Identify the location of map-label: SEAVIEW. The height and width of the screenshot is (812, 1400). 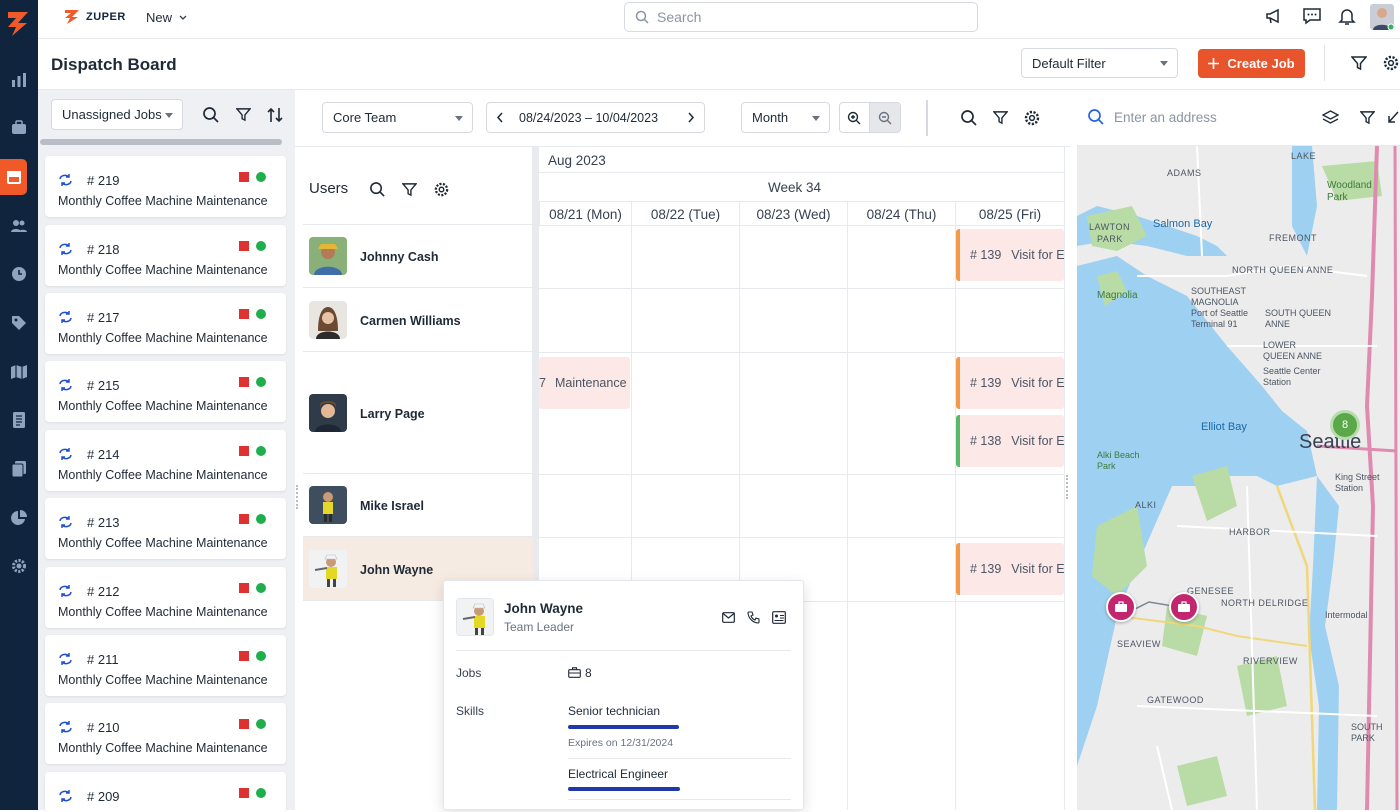
(1139, 644).